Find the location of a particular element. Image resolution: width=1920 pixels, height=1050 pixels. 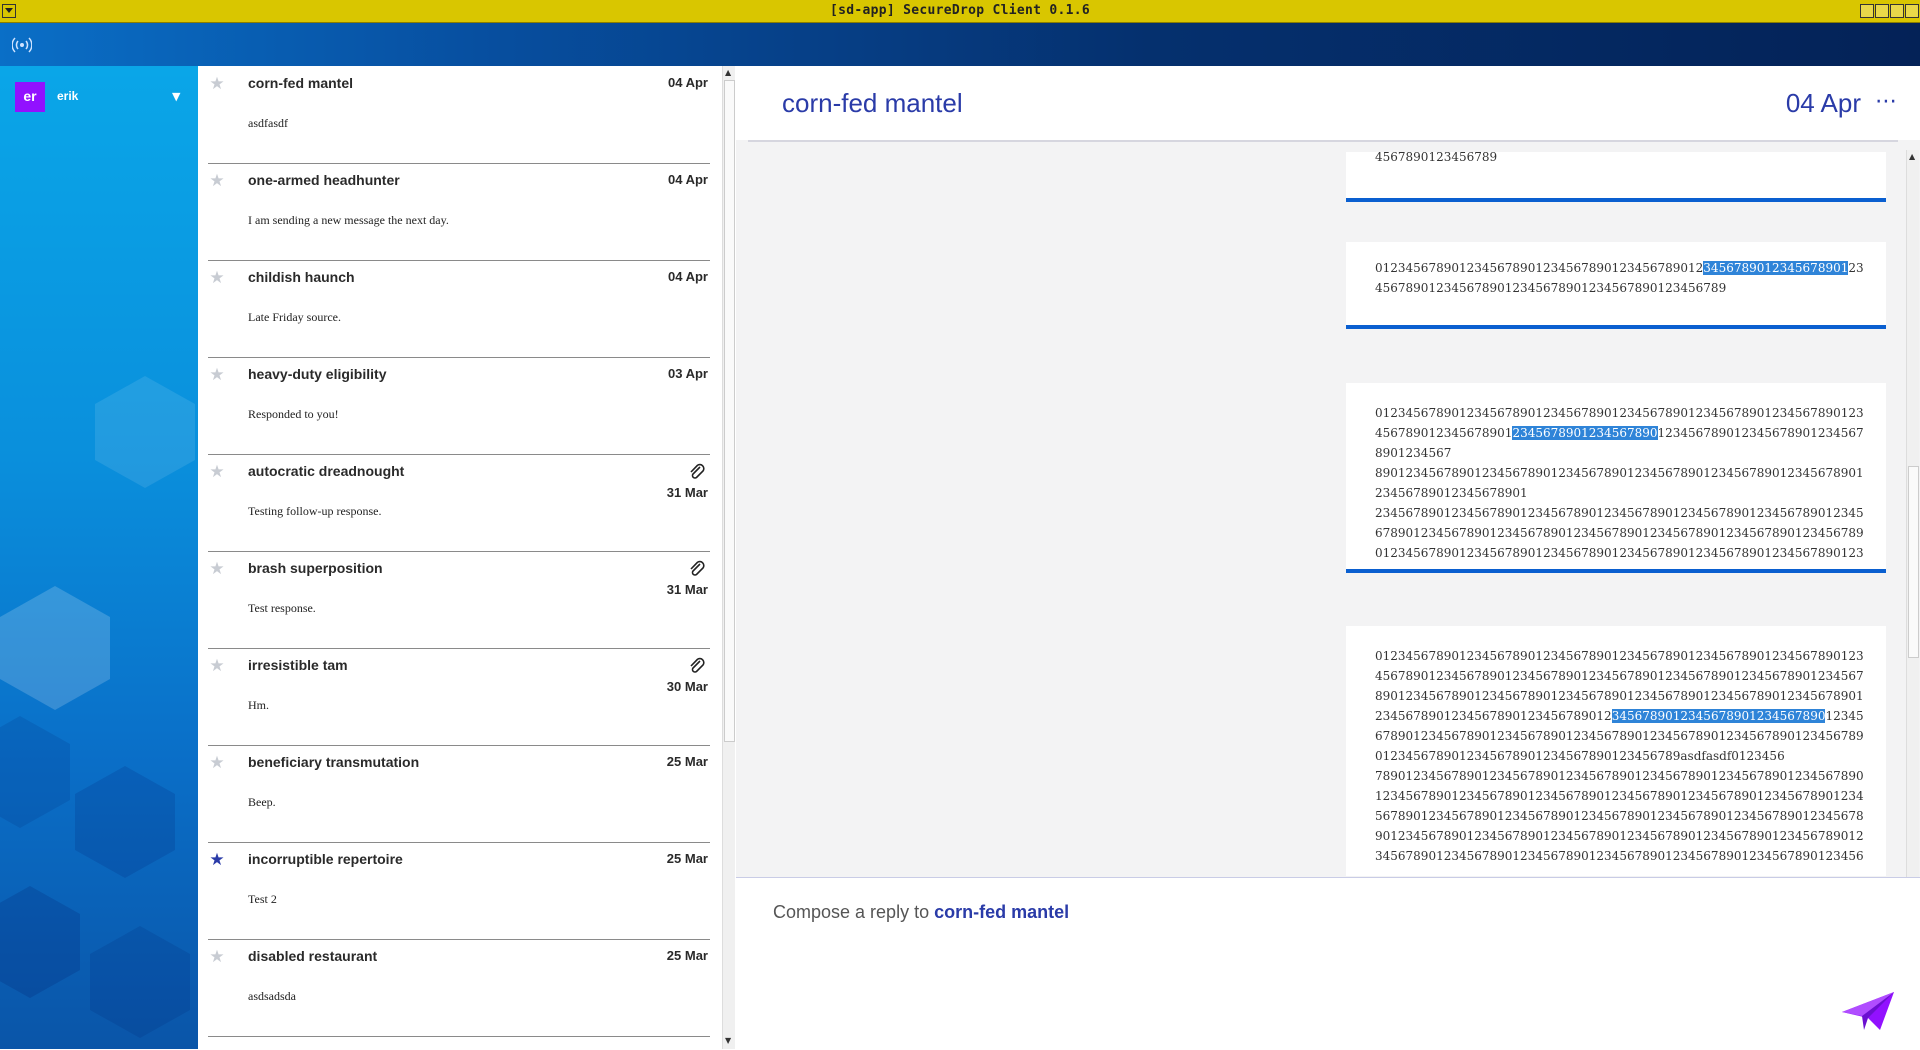

more-options-icon: ⋯ is located at coordinates (1886, 101).